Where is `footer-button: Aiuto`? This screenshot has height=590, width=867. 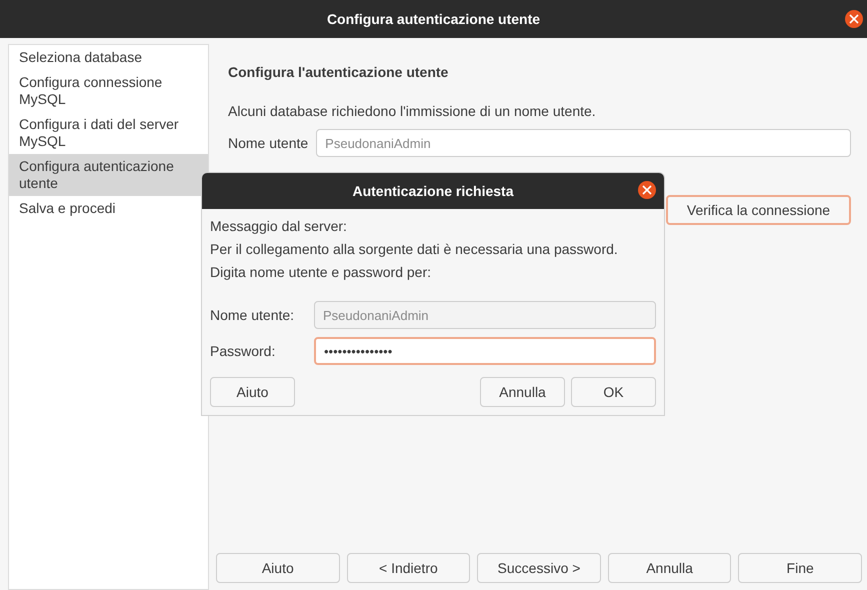
footer-button: Aiuto is located at coordinates (278, 568).